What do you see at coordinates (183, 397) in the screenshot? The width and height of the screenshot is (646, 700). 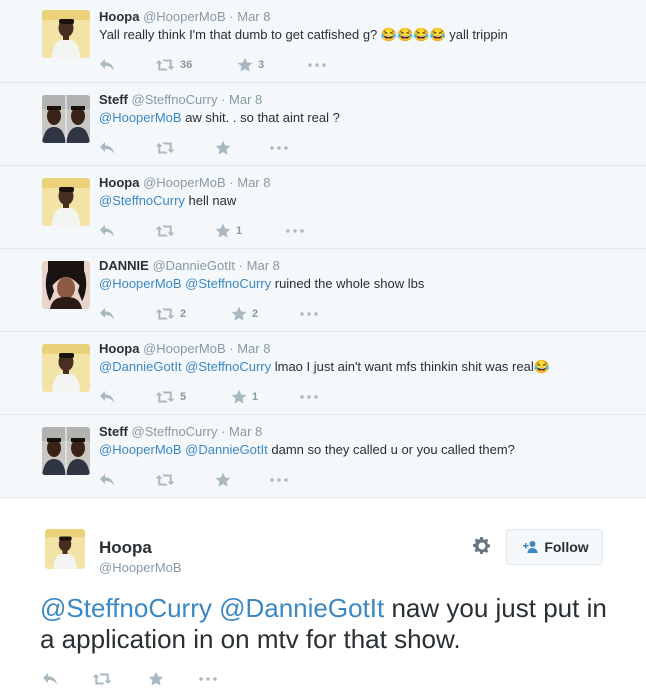 I see `retweet-count: 5` at bounding box center [183, 397].